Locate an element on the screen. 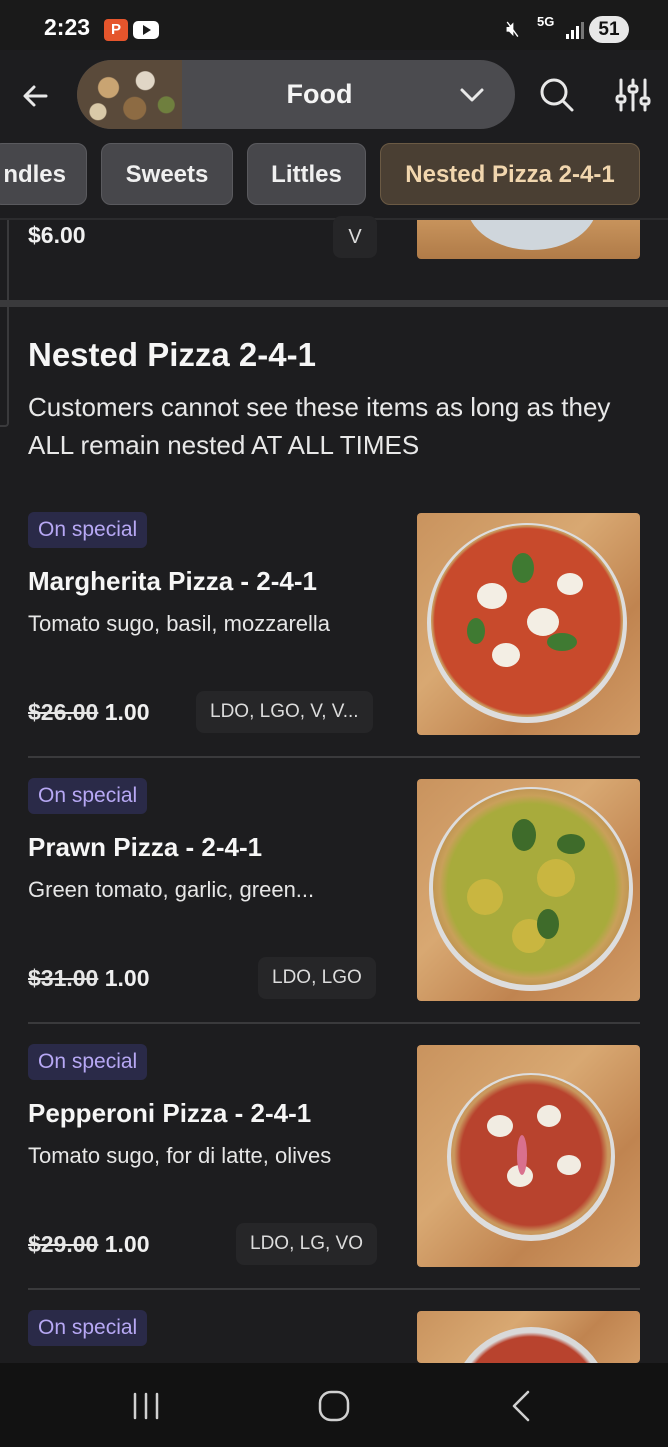  status-time: 2:23 is located at coordinates (67, 27).